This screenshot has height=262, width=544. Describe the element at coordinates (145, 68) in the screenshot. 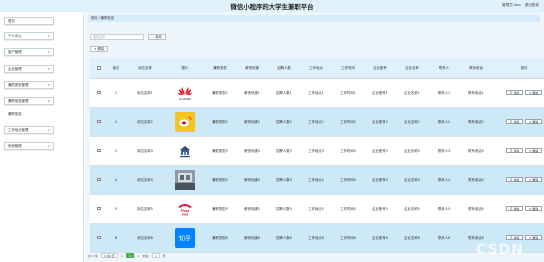

I see `column-header: 岗位名称` at that location.